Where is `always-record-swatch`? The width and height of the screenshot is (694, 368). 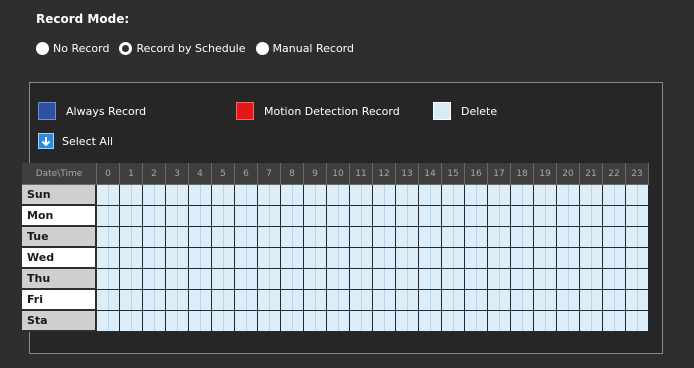 always-record-swatch is located at coordinates (47, 111).